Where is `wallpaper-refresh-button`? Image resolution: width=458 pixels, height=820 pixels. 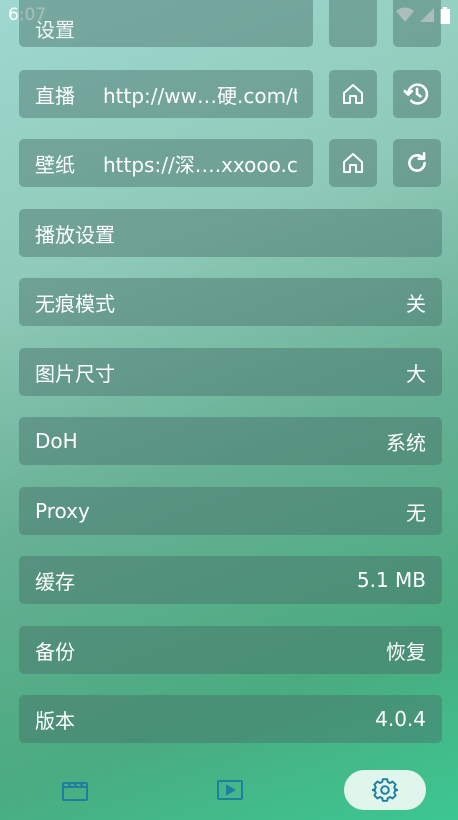
wallpaper-refresh-button is located at coordinates (417, 163).